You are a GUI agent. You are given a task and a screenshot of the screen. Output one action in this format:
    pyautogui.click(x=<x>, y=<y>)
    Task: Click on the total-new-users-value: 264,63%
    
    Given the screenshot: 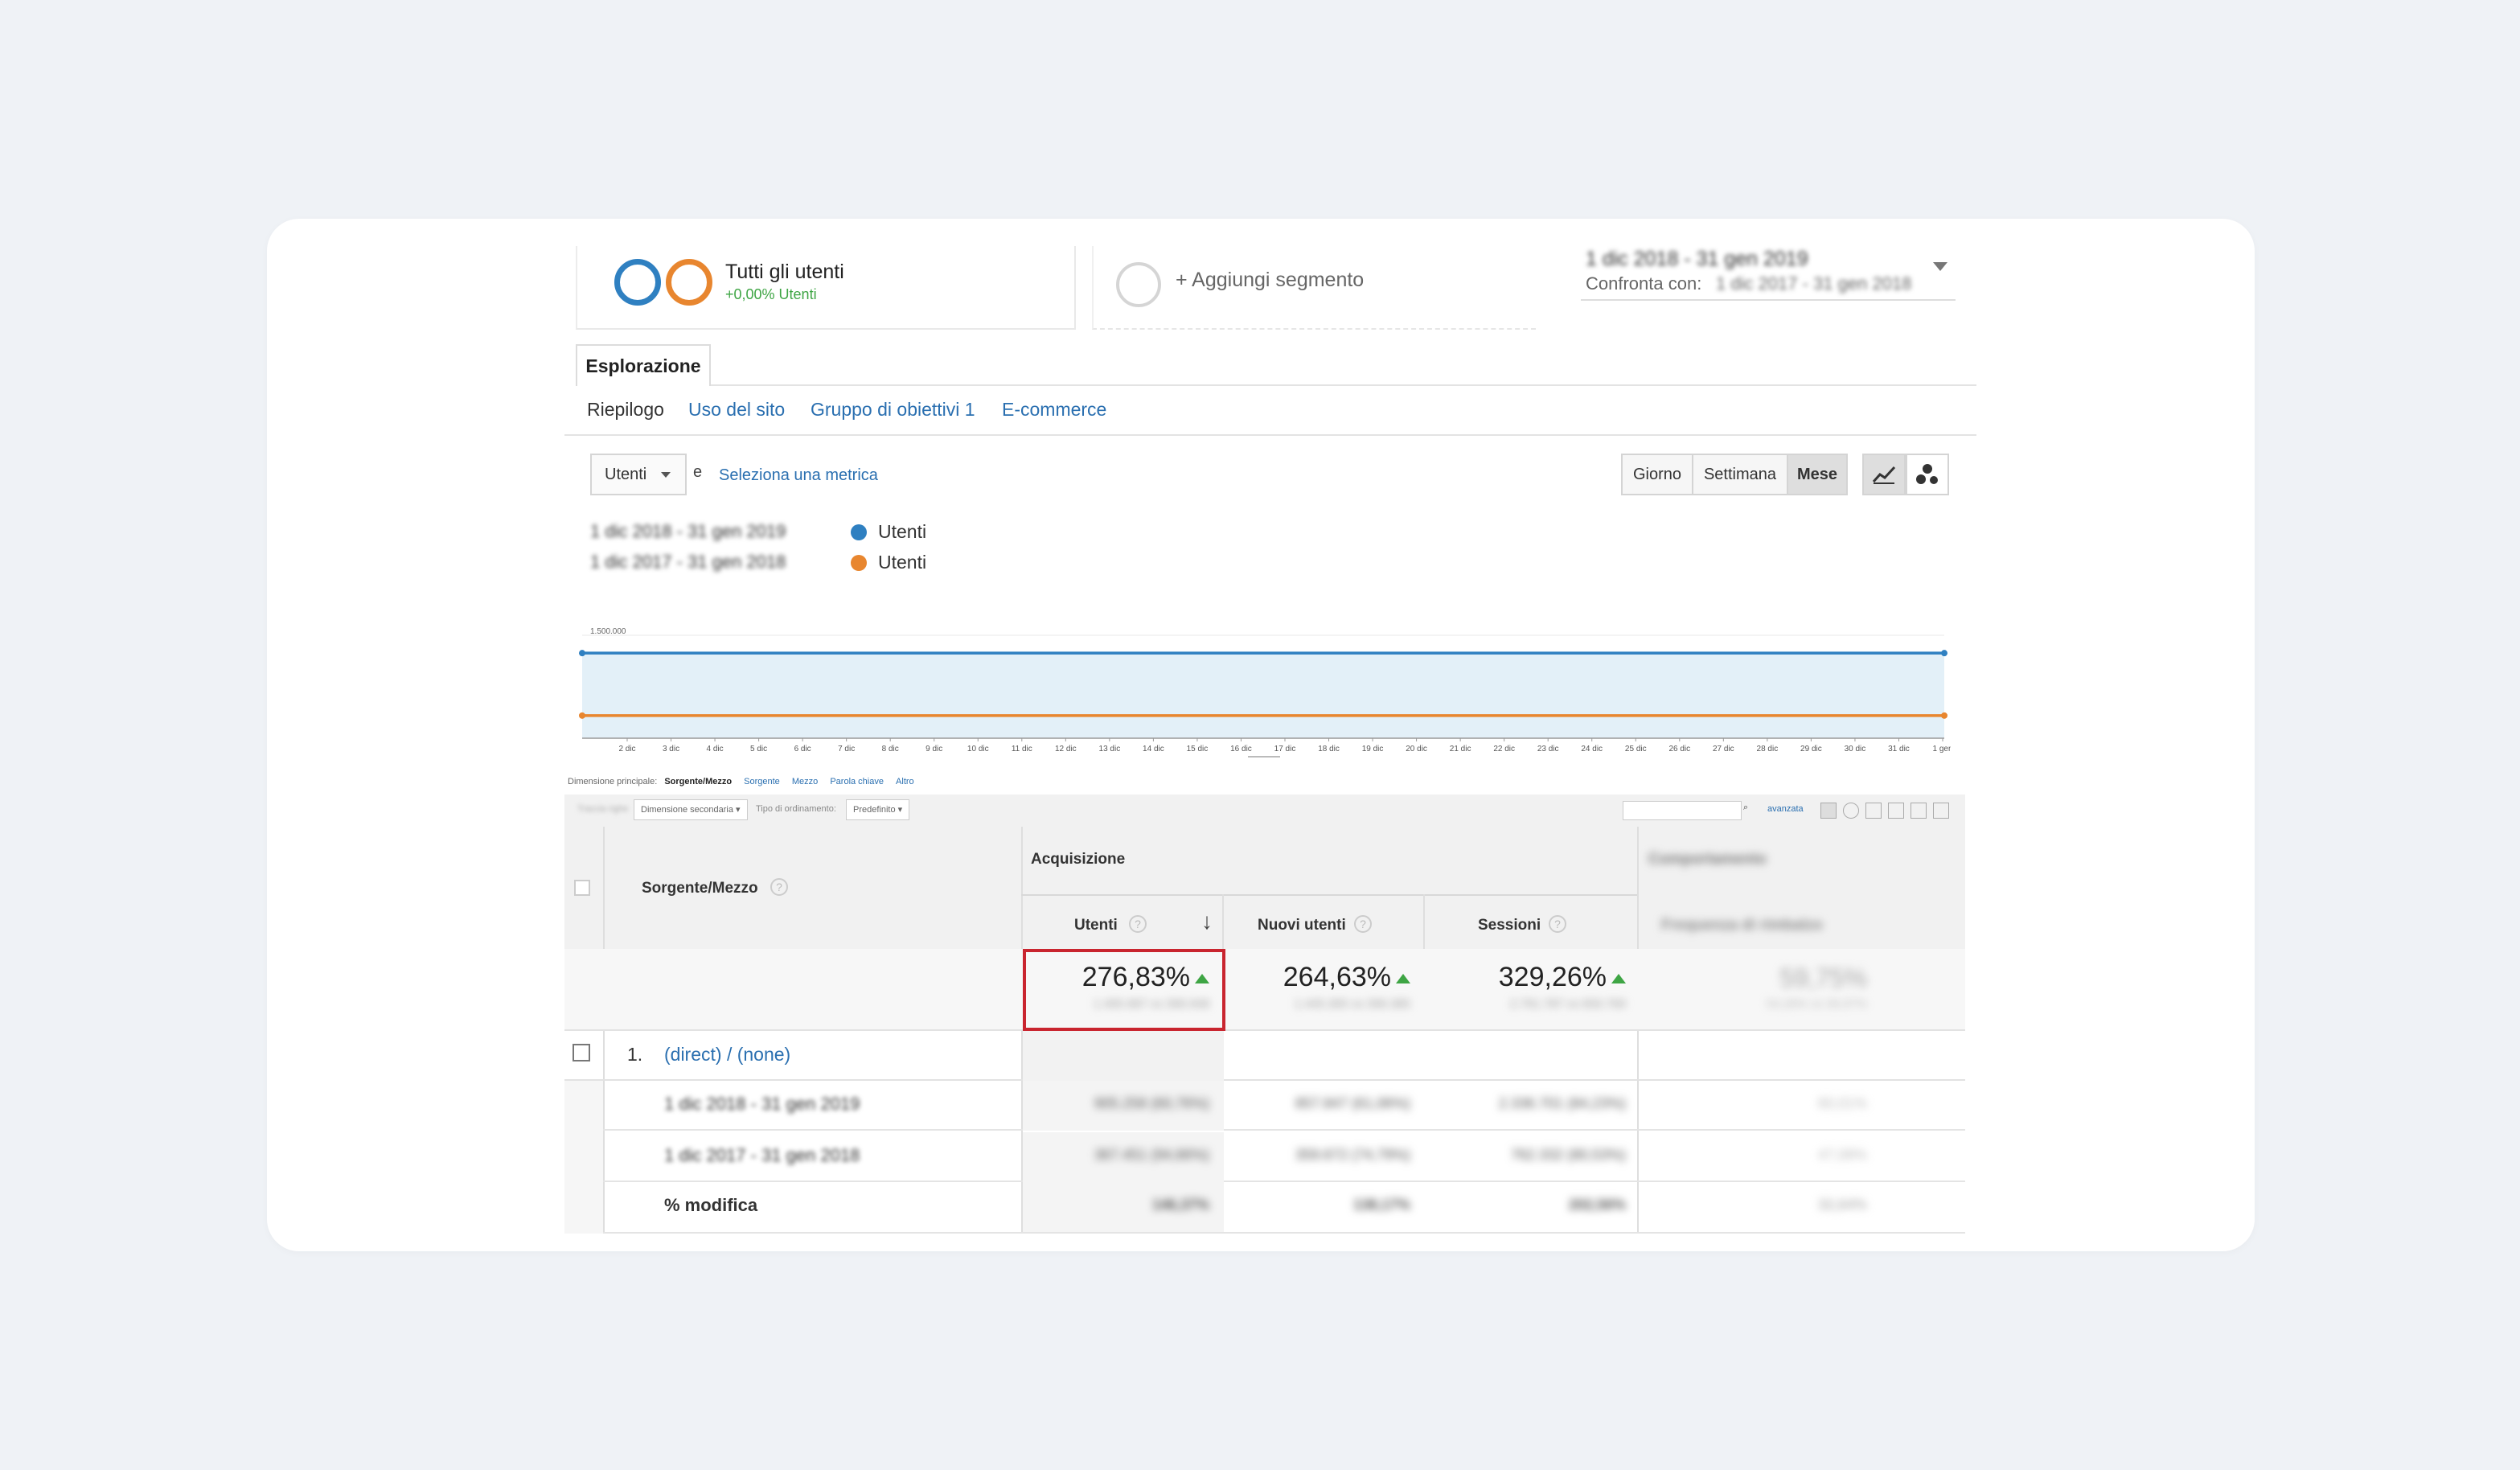 What is the action you would take?
    pyautogui.click(x=1337, y=977)
    